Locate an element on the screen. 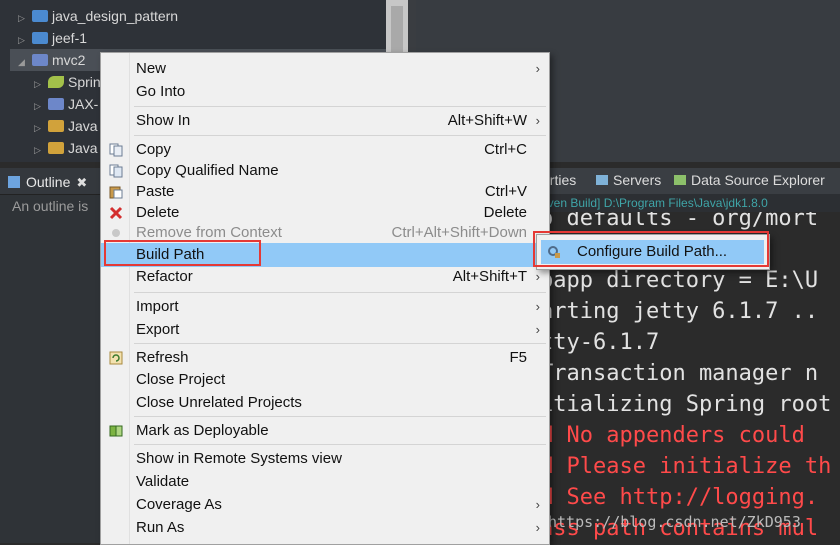 The height and width of the screenshot is (545, 840). console-line: bapp directory = E:\U is located at coordinates (679, 280).